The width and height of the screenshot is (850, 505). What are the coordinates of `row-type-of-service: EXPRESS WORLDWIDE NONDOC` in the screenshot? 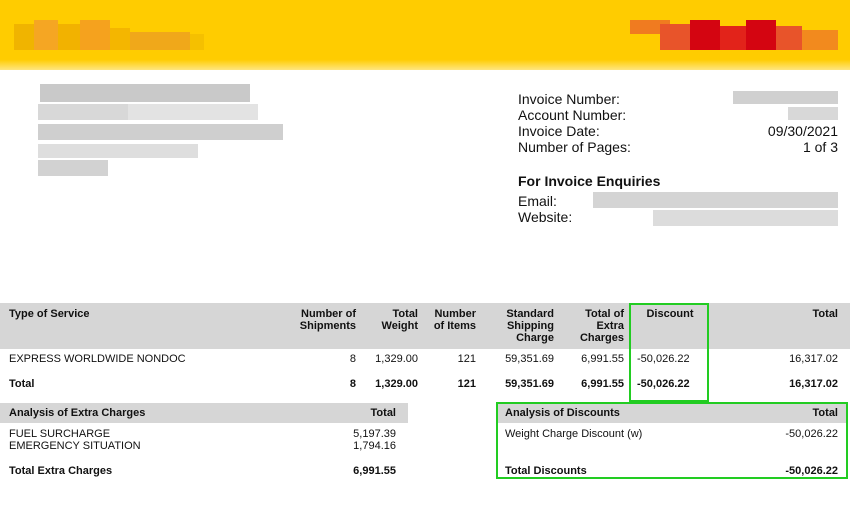 It's located at (97, 359).